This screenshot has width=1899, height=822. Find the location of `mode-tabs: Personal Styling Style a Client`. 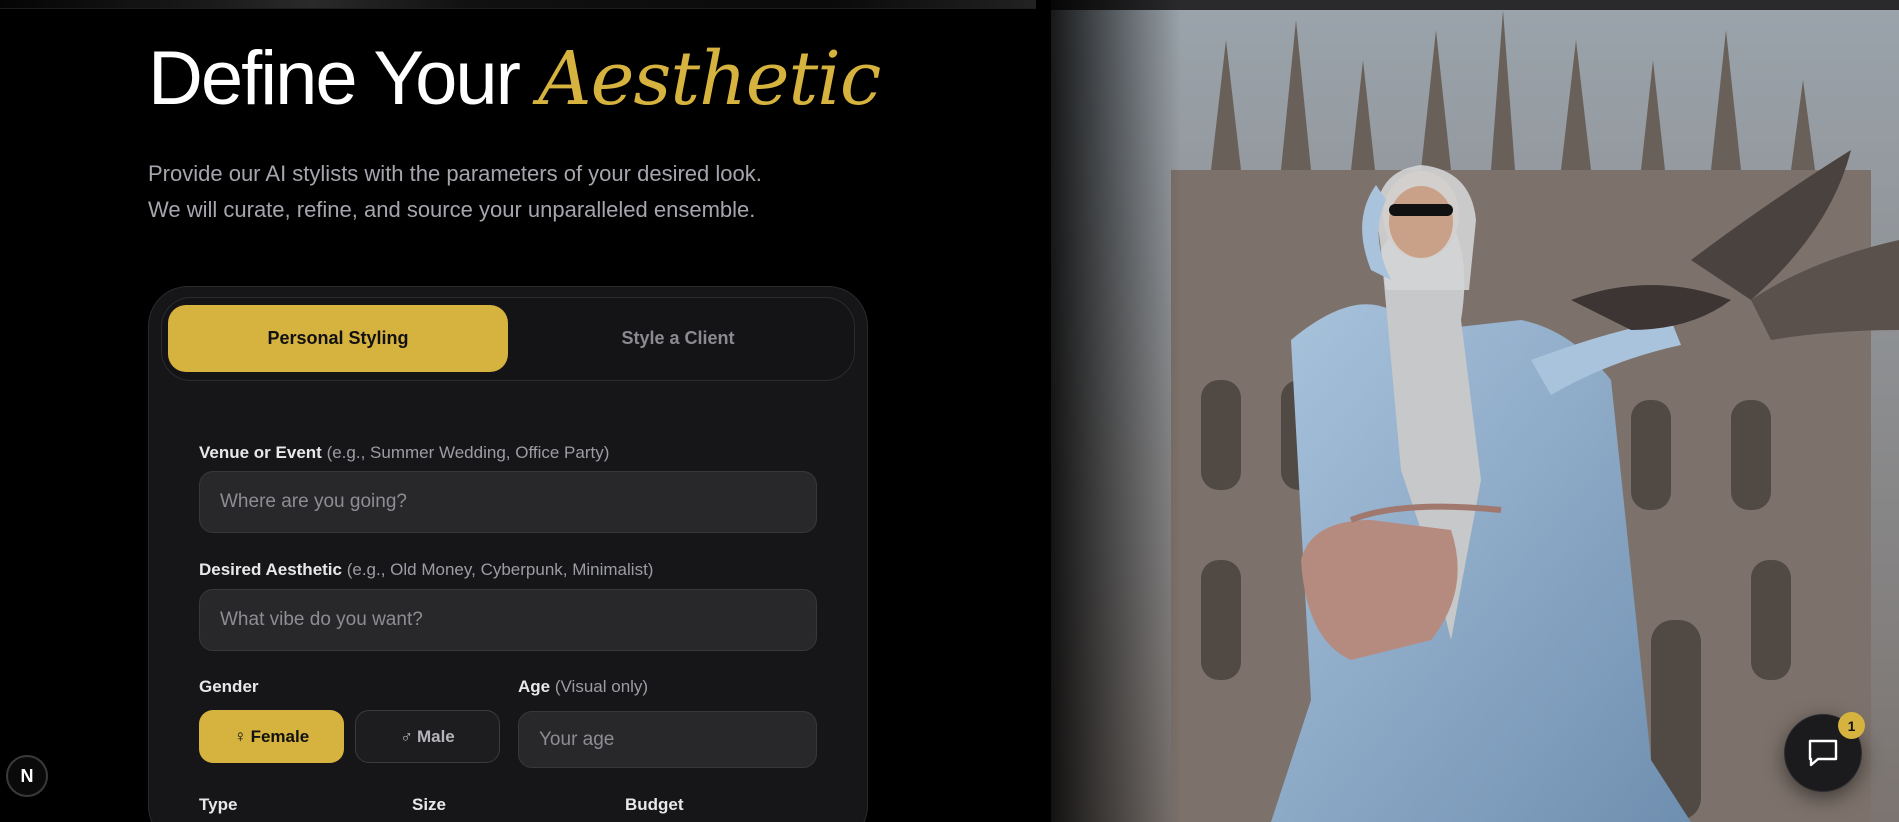

mode-tabs: Personal Styling Style a Client is located at coordinates (508, 339).